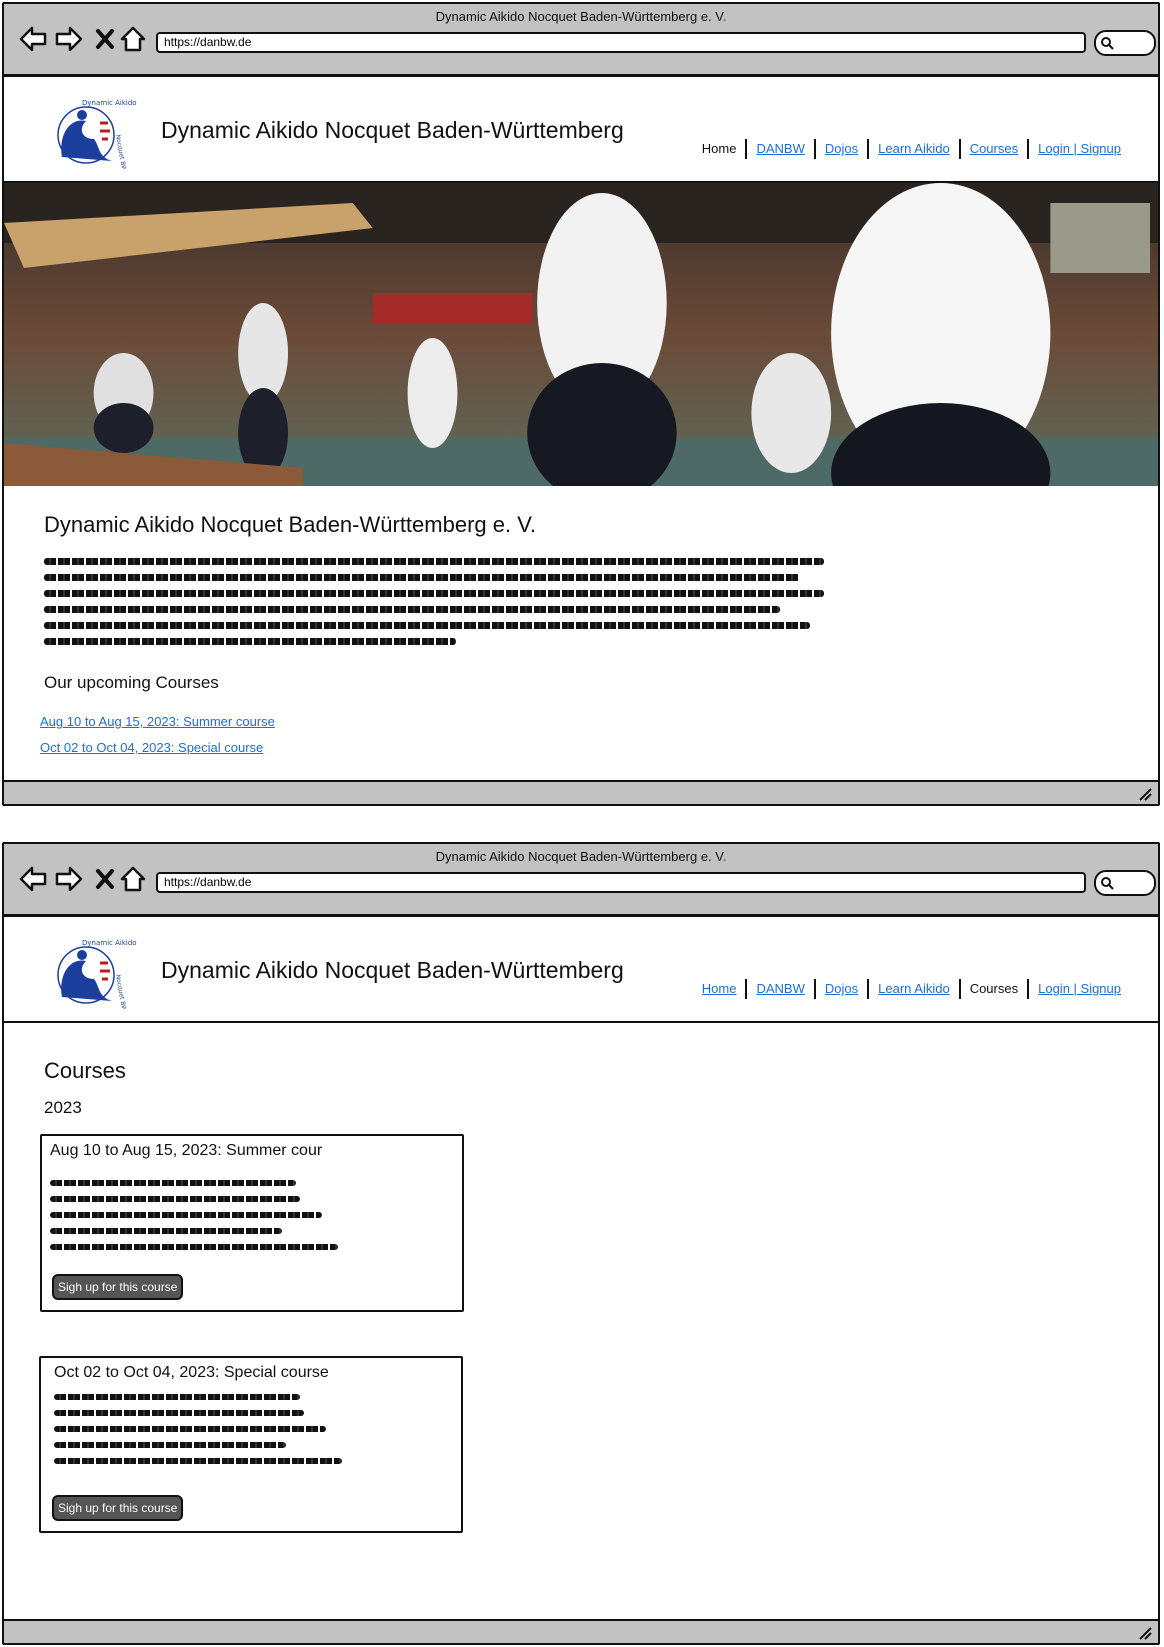  What do you see at coordinates (186, 1150) in the screenshot?
I see `course-card-title: Aug 10 to Aug 15, 2023: Summer cour` at bounding box center [186, 1150].